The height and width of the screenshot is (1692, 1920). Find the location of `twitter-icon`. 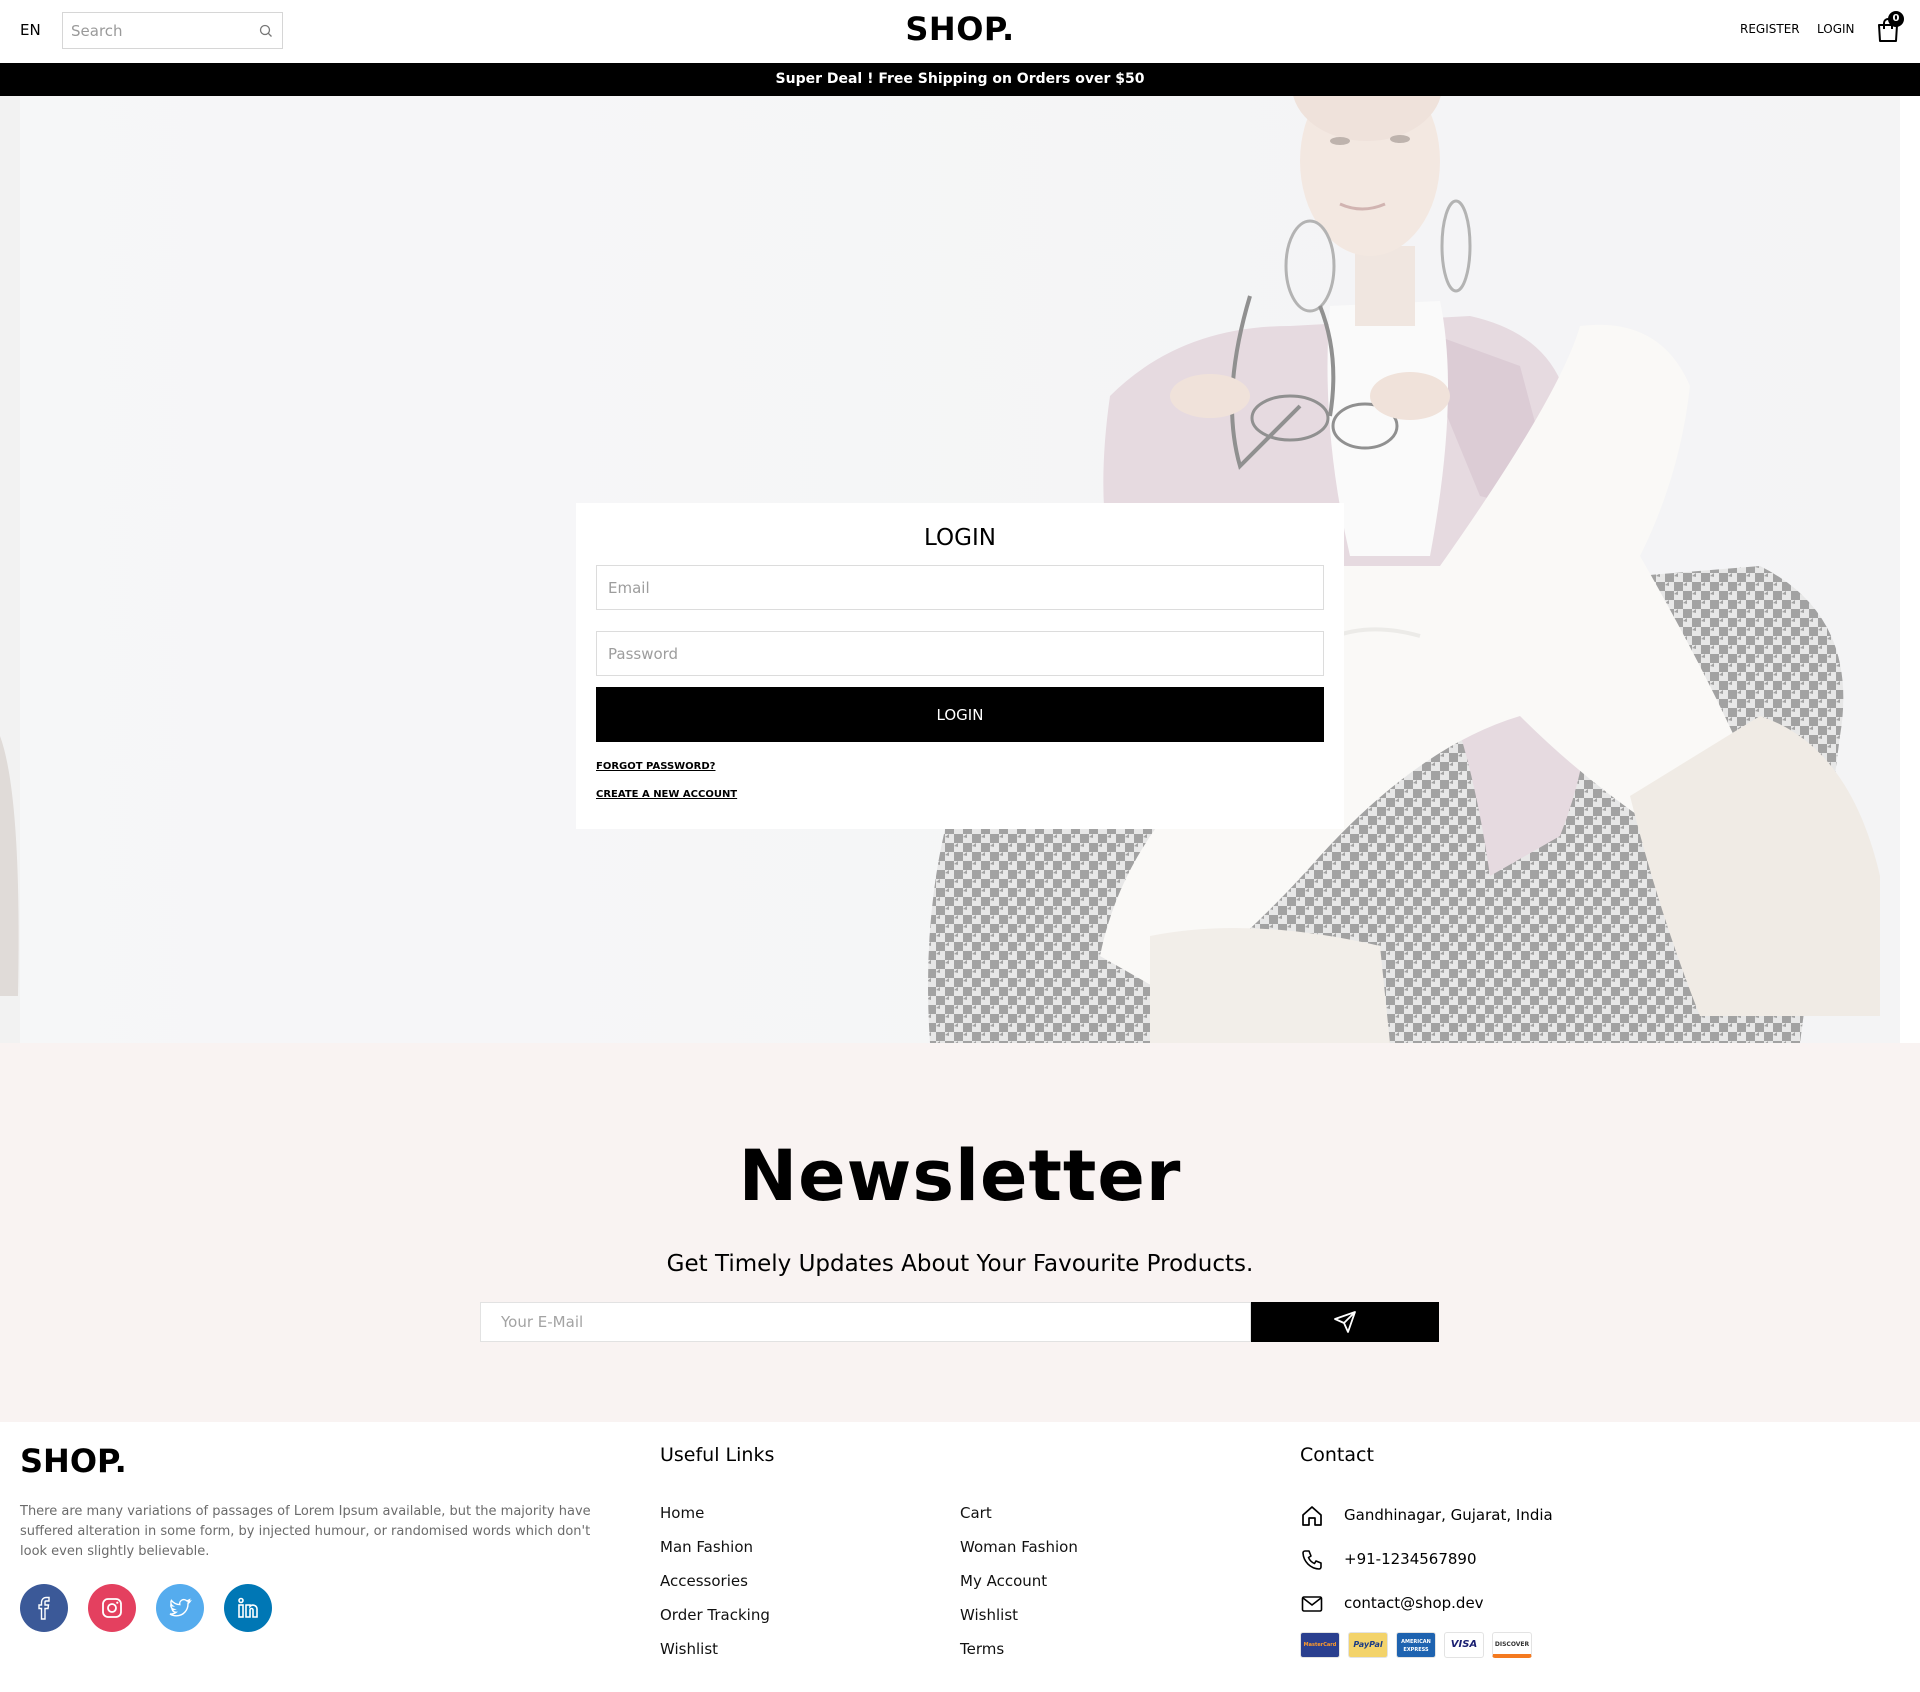

twitter-icon is located at coordinates (180, 1607).